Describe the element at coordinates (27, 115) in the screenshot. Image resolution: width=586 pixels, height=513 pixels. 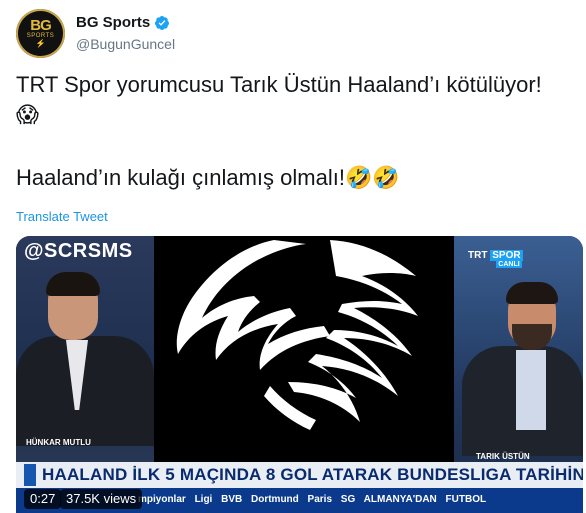
I see `screaming-face-emoji-icon: 😱` at that location.